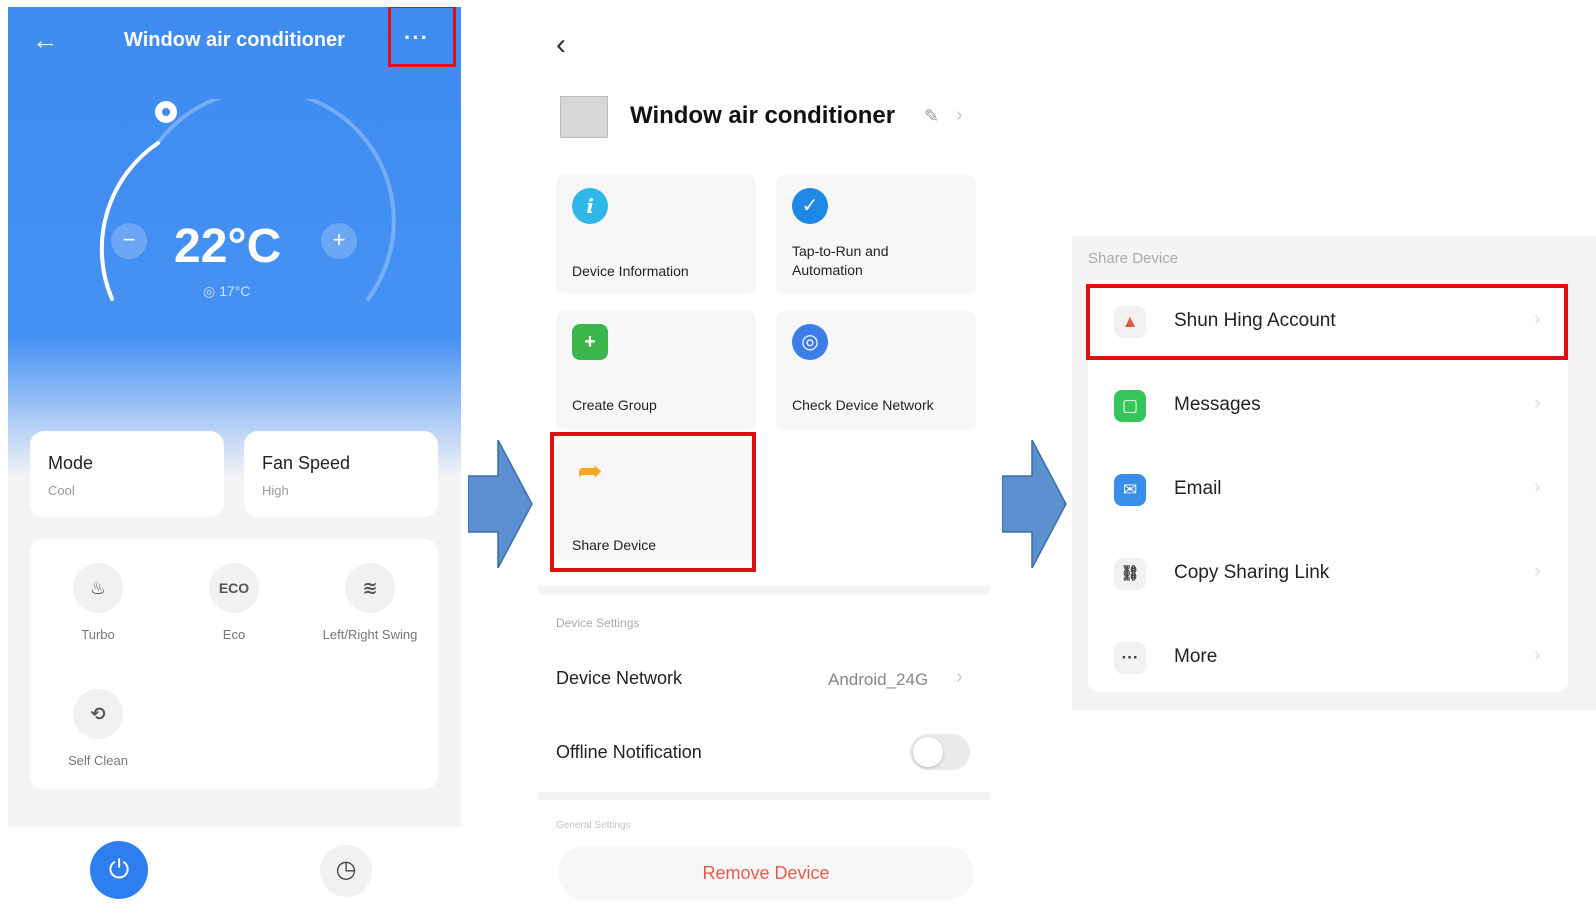 This screenshot has width=1596, height=916. Describe the element at coordinates (234, 634) in the screenshot. I see `function-label: Eco` at that location.